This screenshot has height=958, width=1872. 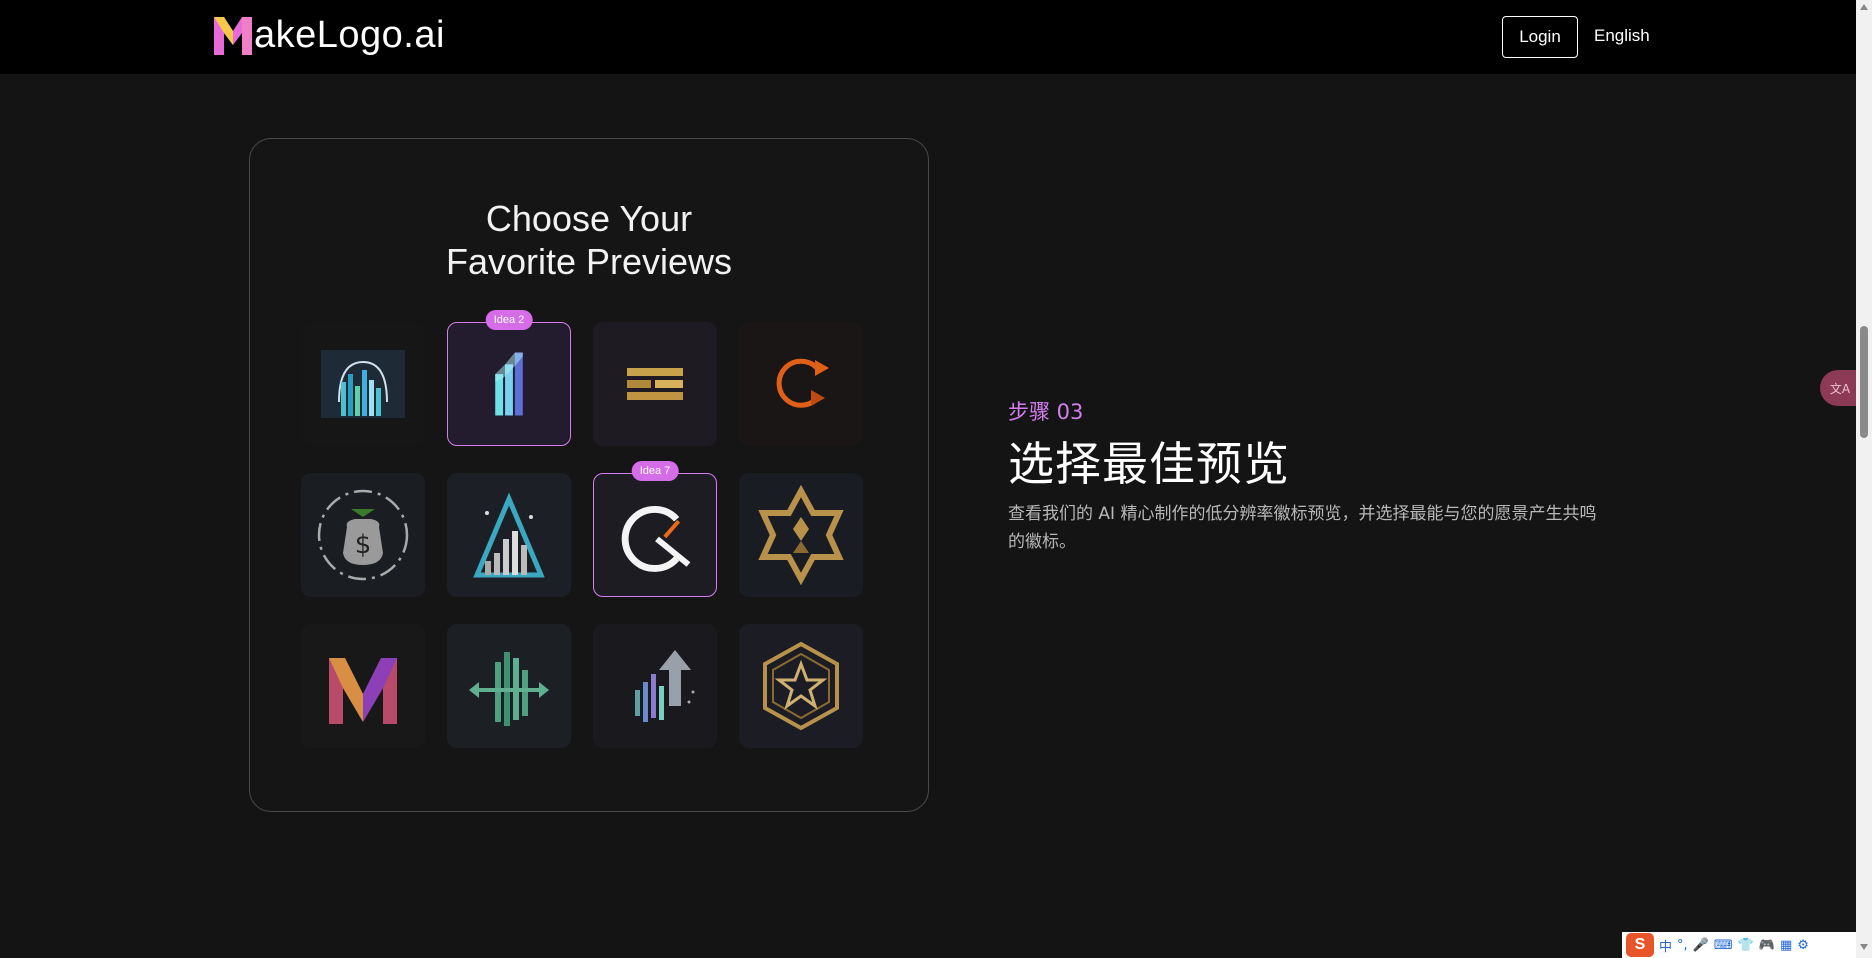 I want to click on scroll-down-arrow-icon, so click(x=1864, y=947).